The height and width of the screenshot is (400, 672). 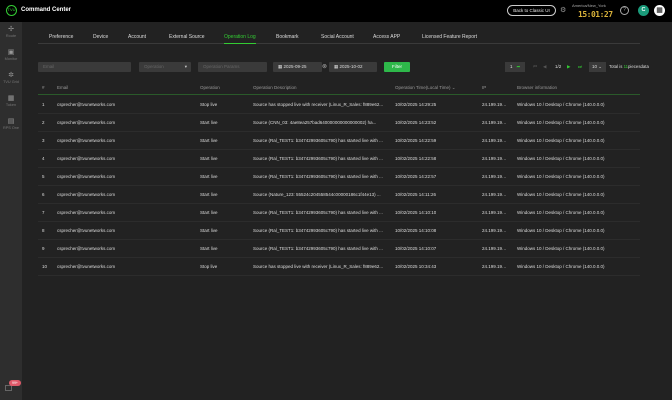 What do you see at coordinates (43, 140) in the screenshot?
I see `table-cell: 3` at bounding box center [43, 140].